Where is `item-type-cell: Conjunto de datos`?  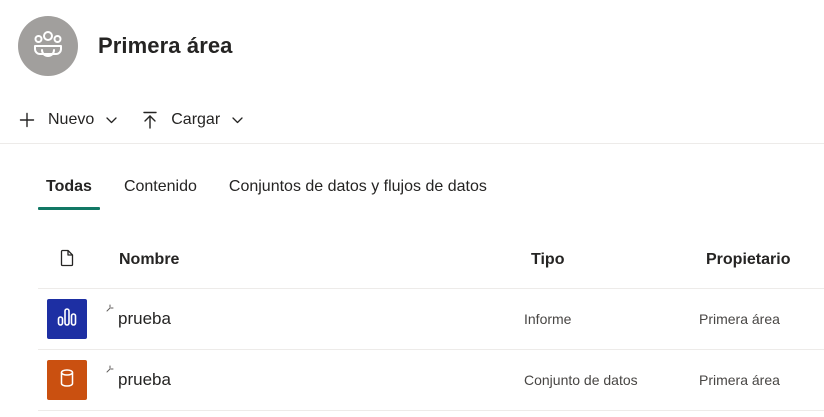 item-type-cell: Conjunto de datos is located at coordinates (581, 380).